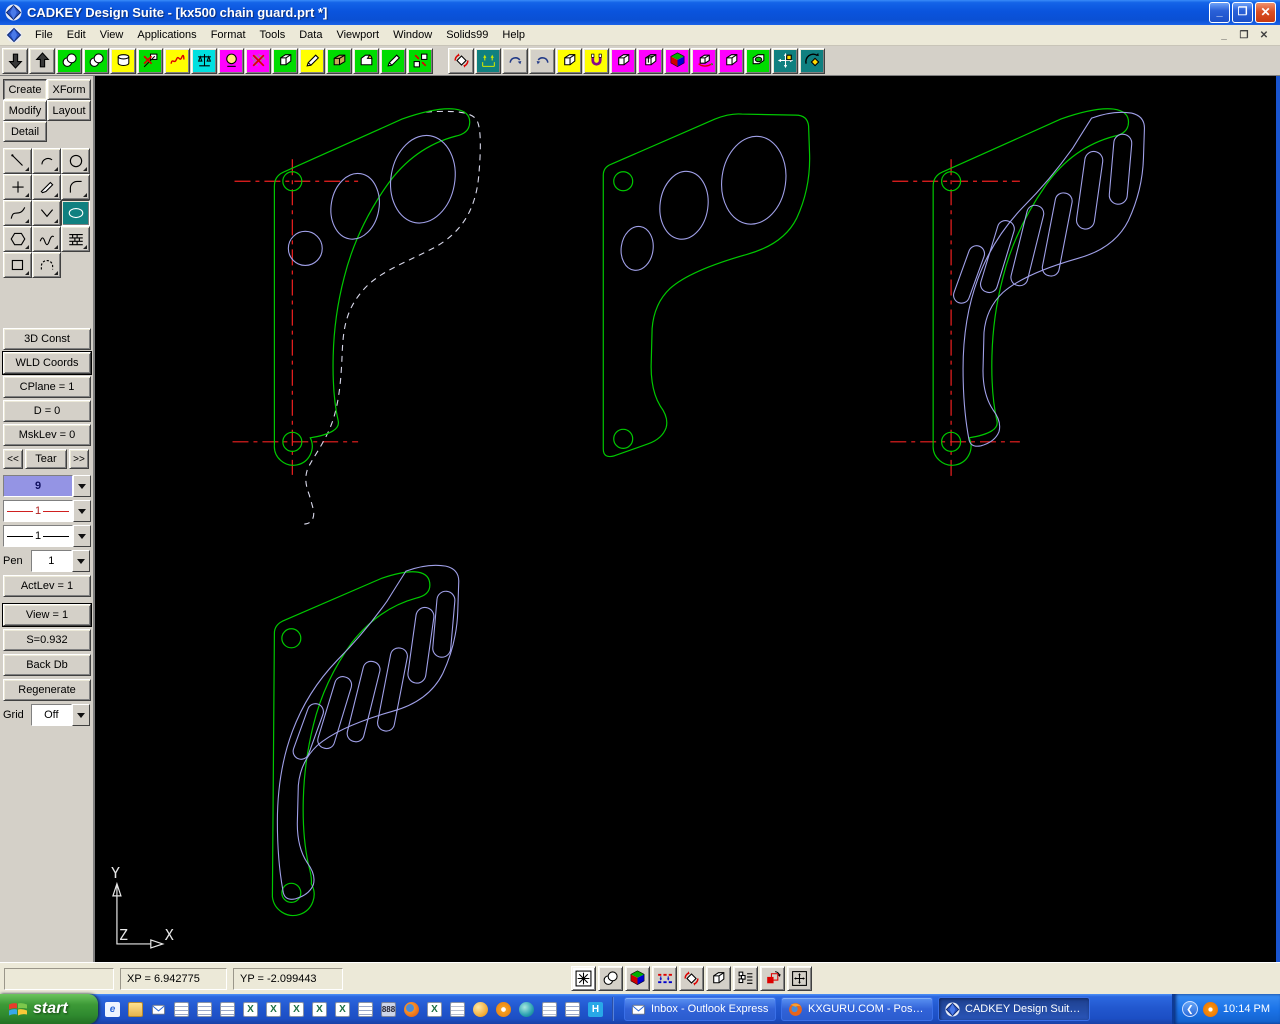  Describe the element at coordinates (166, 35) in the screenshot. I see `menu-applications: Applications` at that location.